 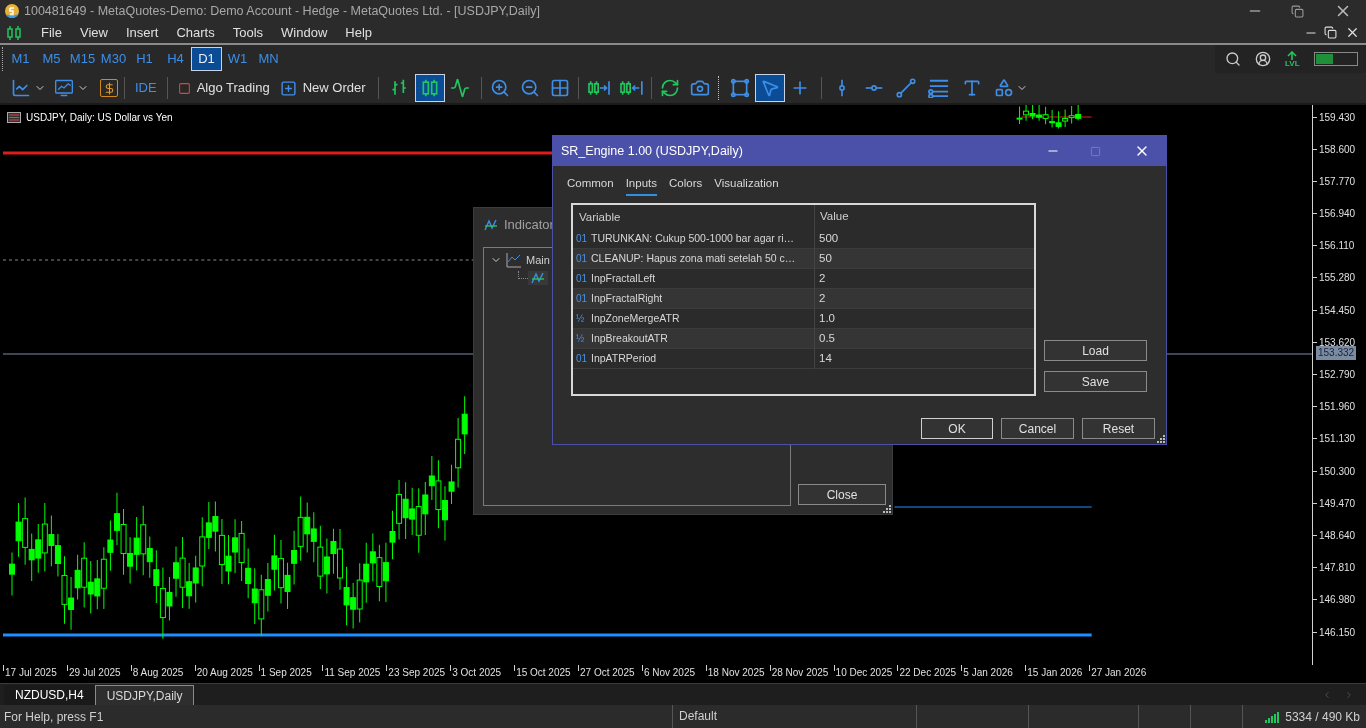 I want to click on tree-item, so click(x=538, y=277).